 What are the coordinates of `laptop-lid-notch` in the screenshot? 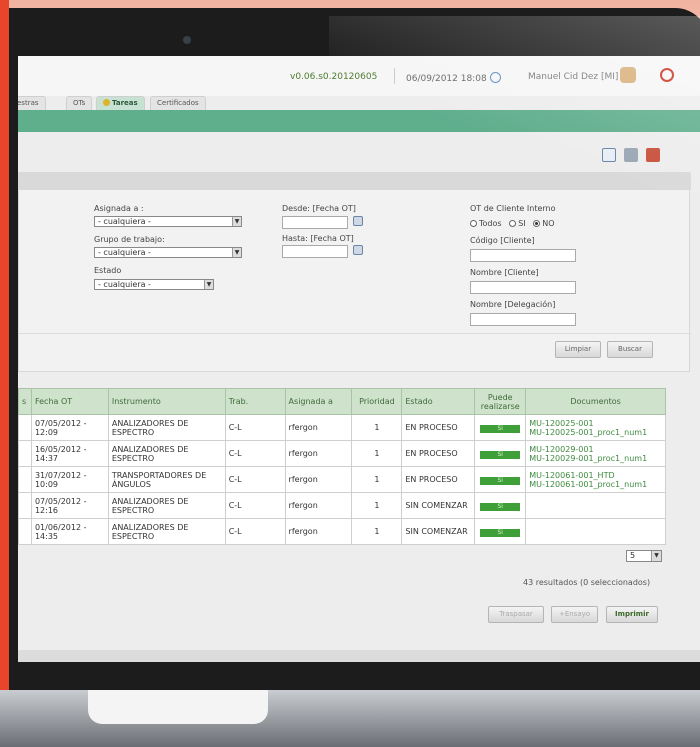 It's located at (178, 707).